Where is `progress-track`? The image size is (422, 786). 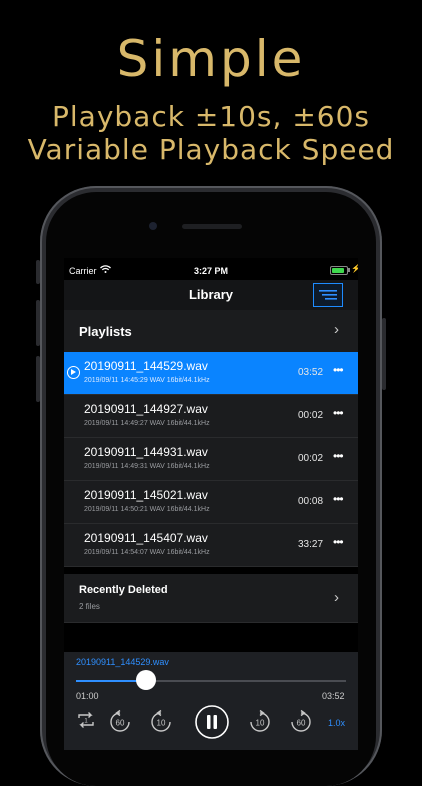
progress-track is located at coordinates (211, 681).